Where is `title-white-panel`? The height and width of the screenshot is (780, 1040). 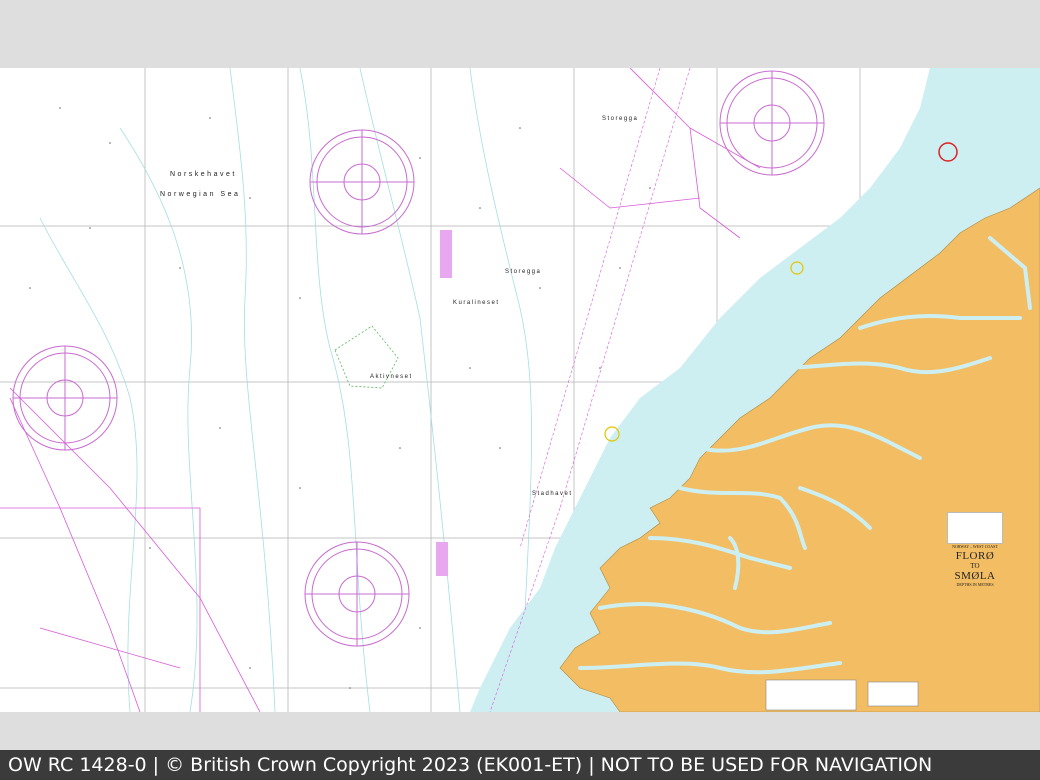
title-white-panel is located at coordinates (975, 528).